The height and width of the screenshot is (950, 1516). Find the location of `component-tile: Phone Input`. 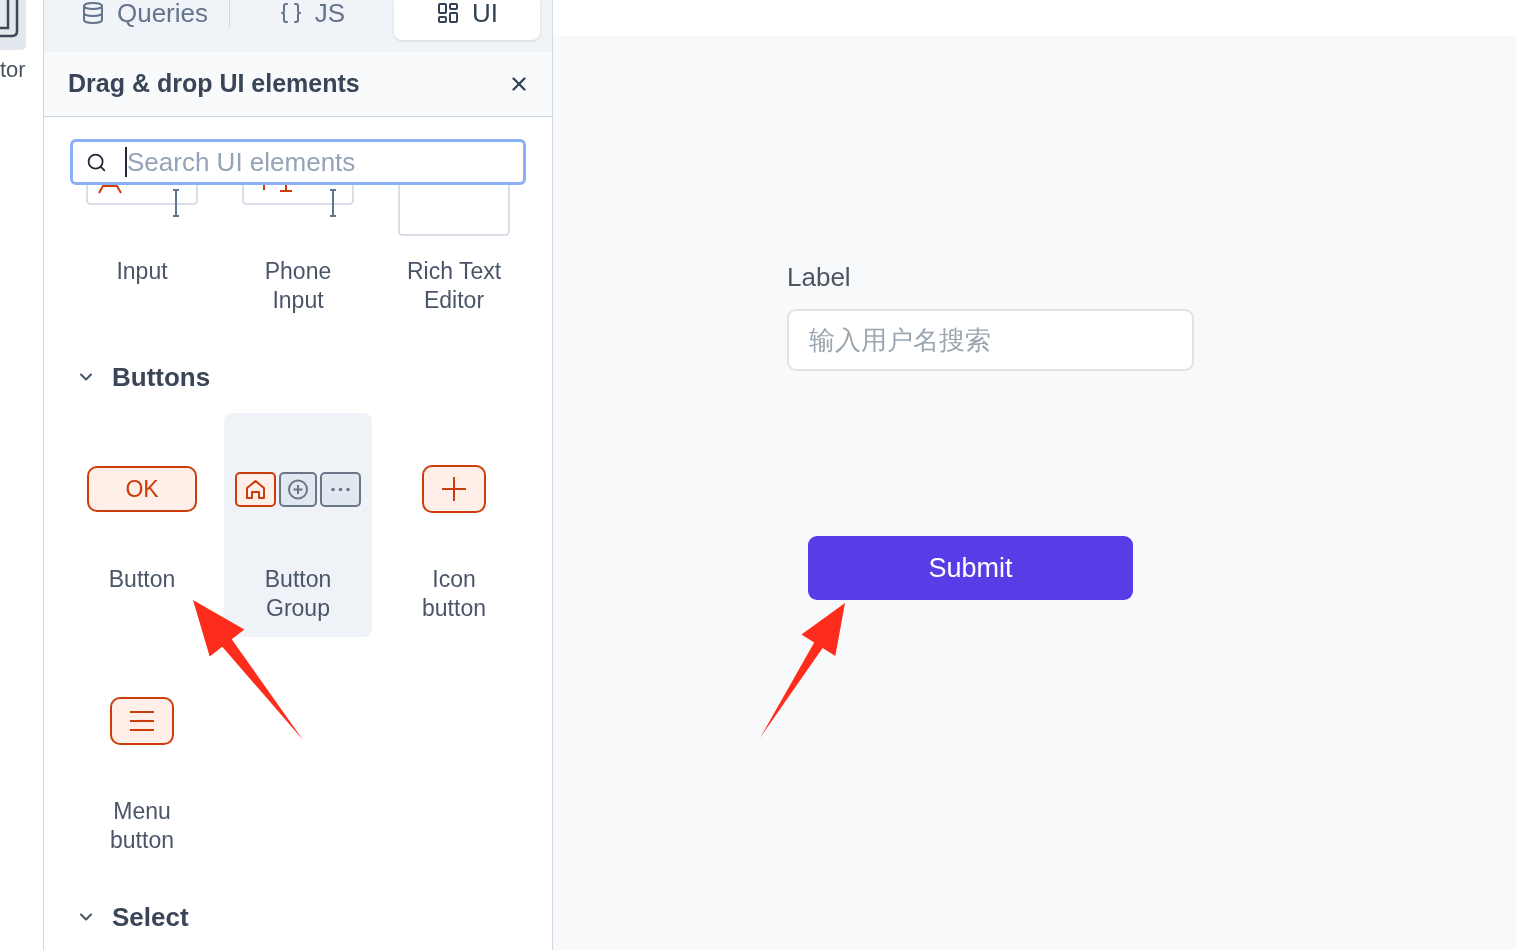

component-tile: Phone Input is located at coordinates (298, 257).